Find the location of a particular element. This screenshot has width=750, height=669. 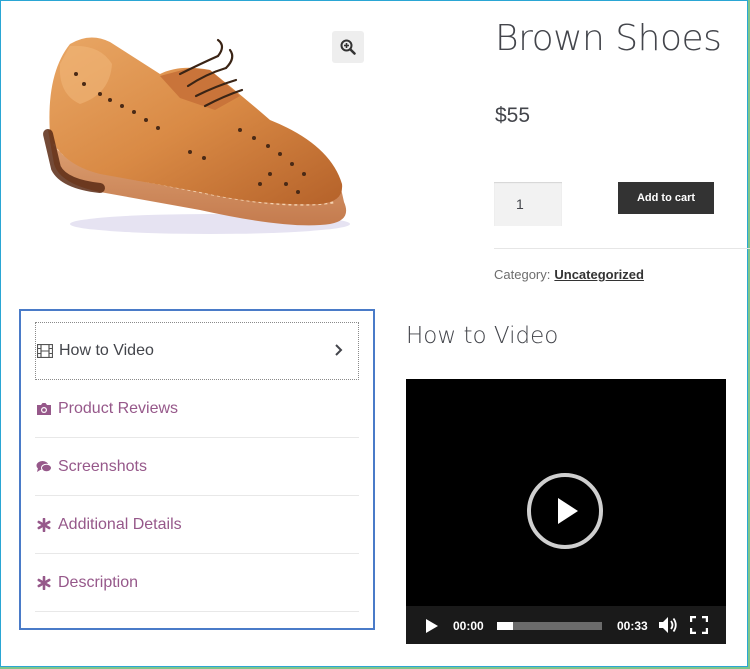

tab-screenshots: Screenshots is located at coordinates (197, 467).